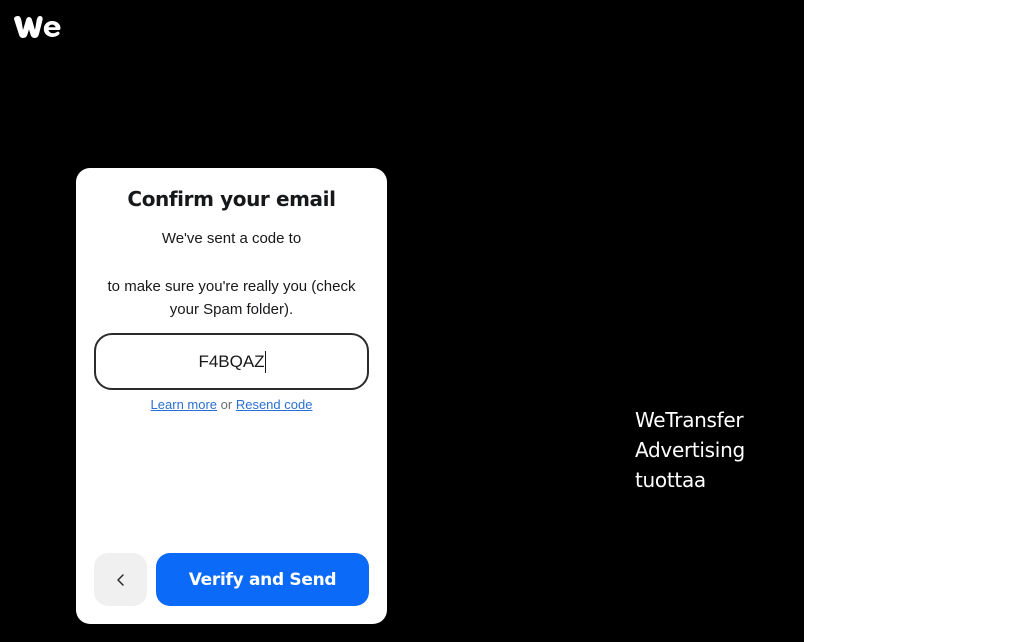 Image resolution: width=1024 pixels, height=642 pixels. I want to click on ad-line-2: Advertising, so click(690, 450).